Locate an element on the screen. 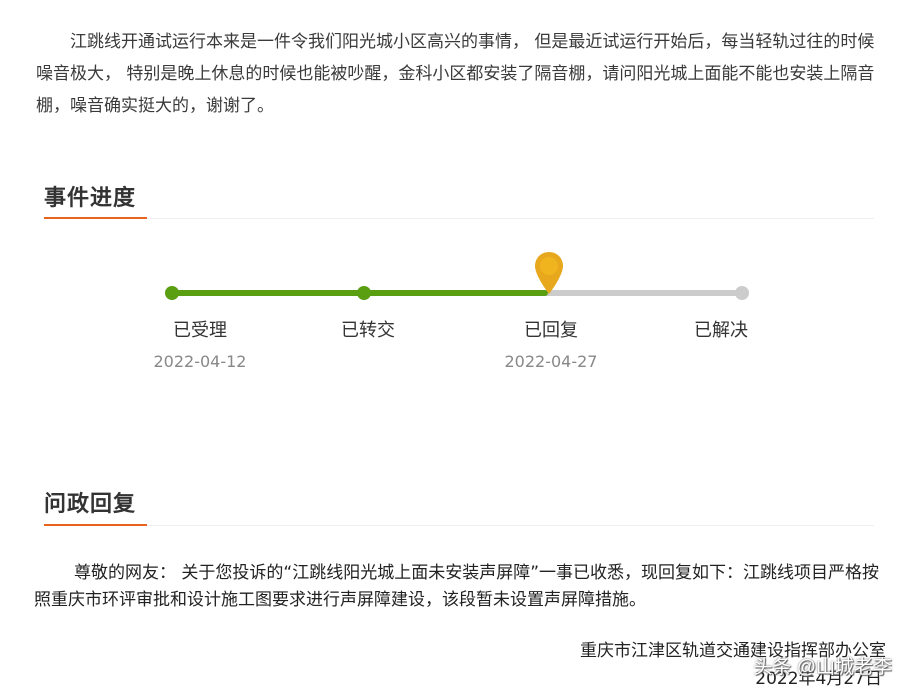 This screenshot has width=912, height=699. step-label-resolved: 已解决 is located at coordinates (721, 330).